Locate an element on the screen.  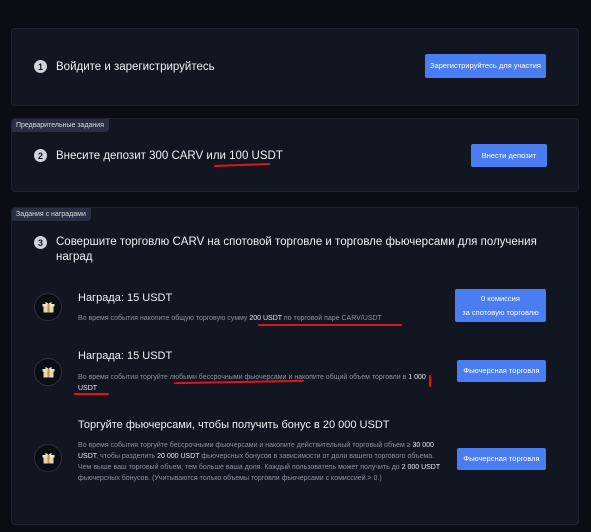
reward1-title: Награда: 15 USDT is located at coordinates (125, 298).